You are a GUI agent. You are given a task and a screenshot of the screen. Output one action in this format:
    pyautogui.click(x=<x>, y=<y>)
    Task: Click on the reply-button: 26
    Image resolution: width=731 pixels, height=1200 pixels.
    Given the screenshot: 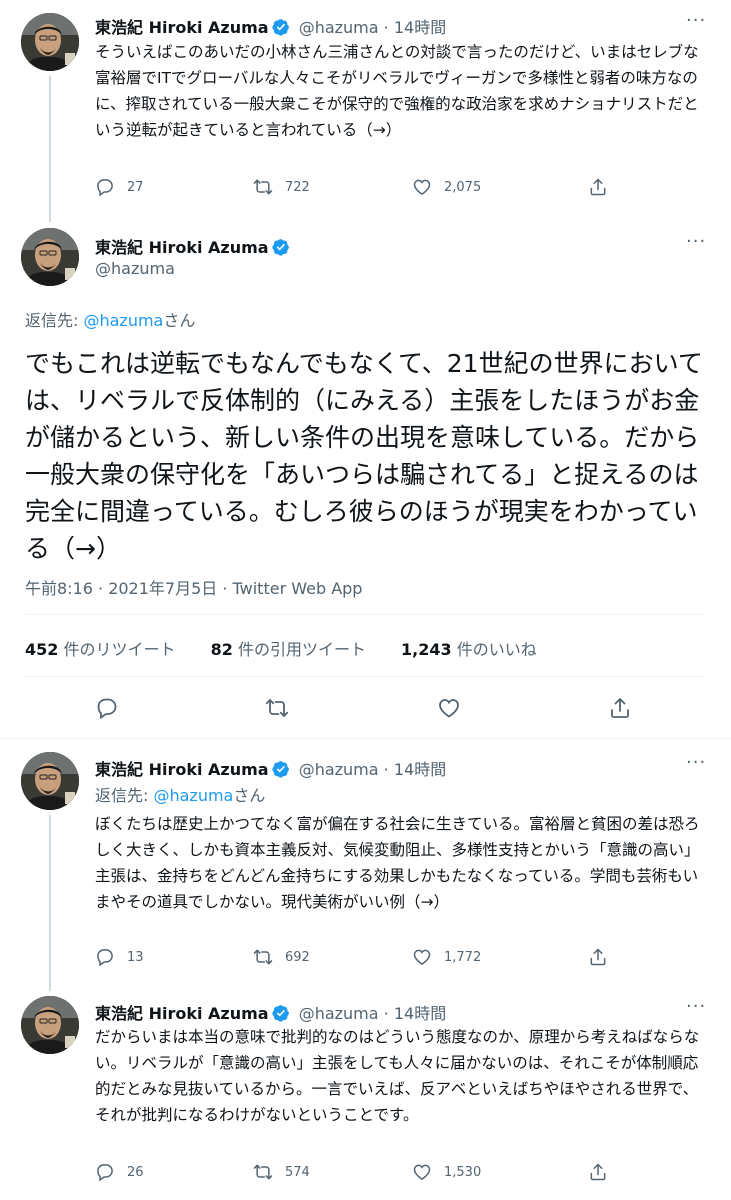 What is the action you would take?
    pyautogui.click(x=119, y=1172)
    